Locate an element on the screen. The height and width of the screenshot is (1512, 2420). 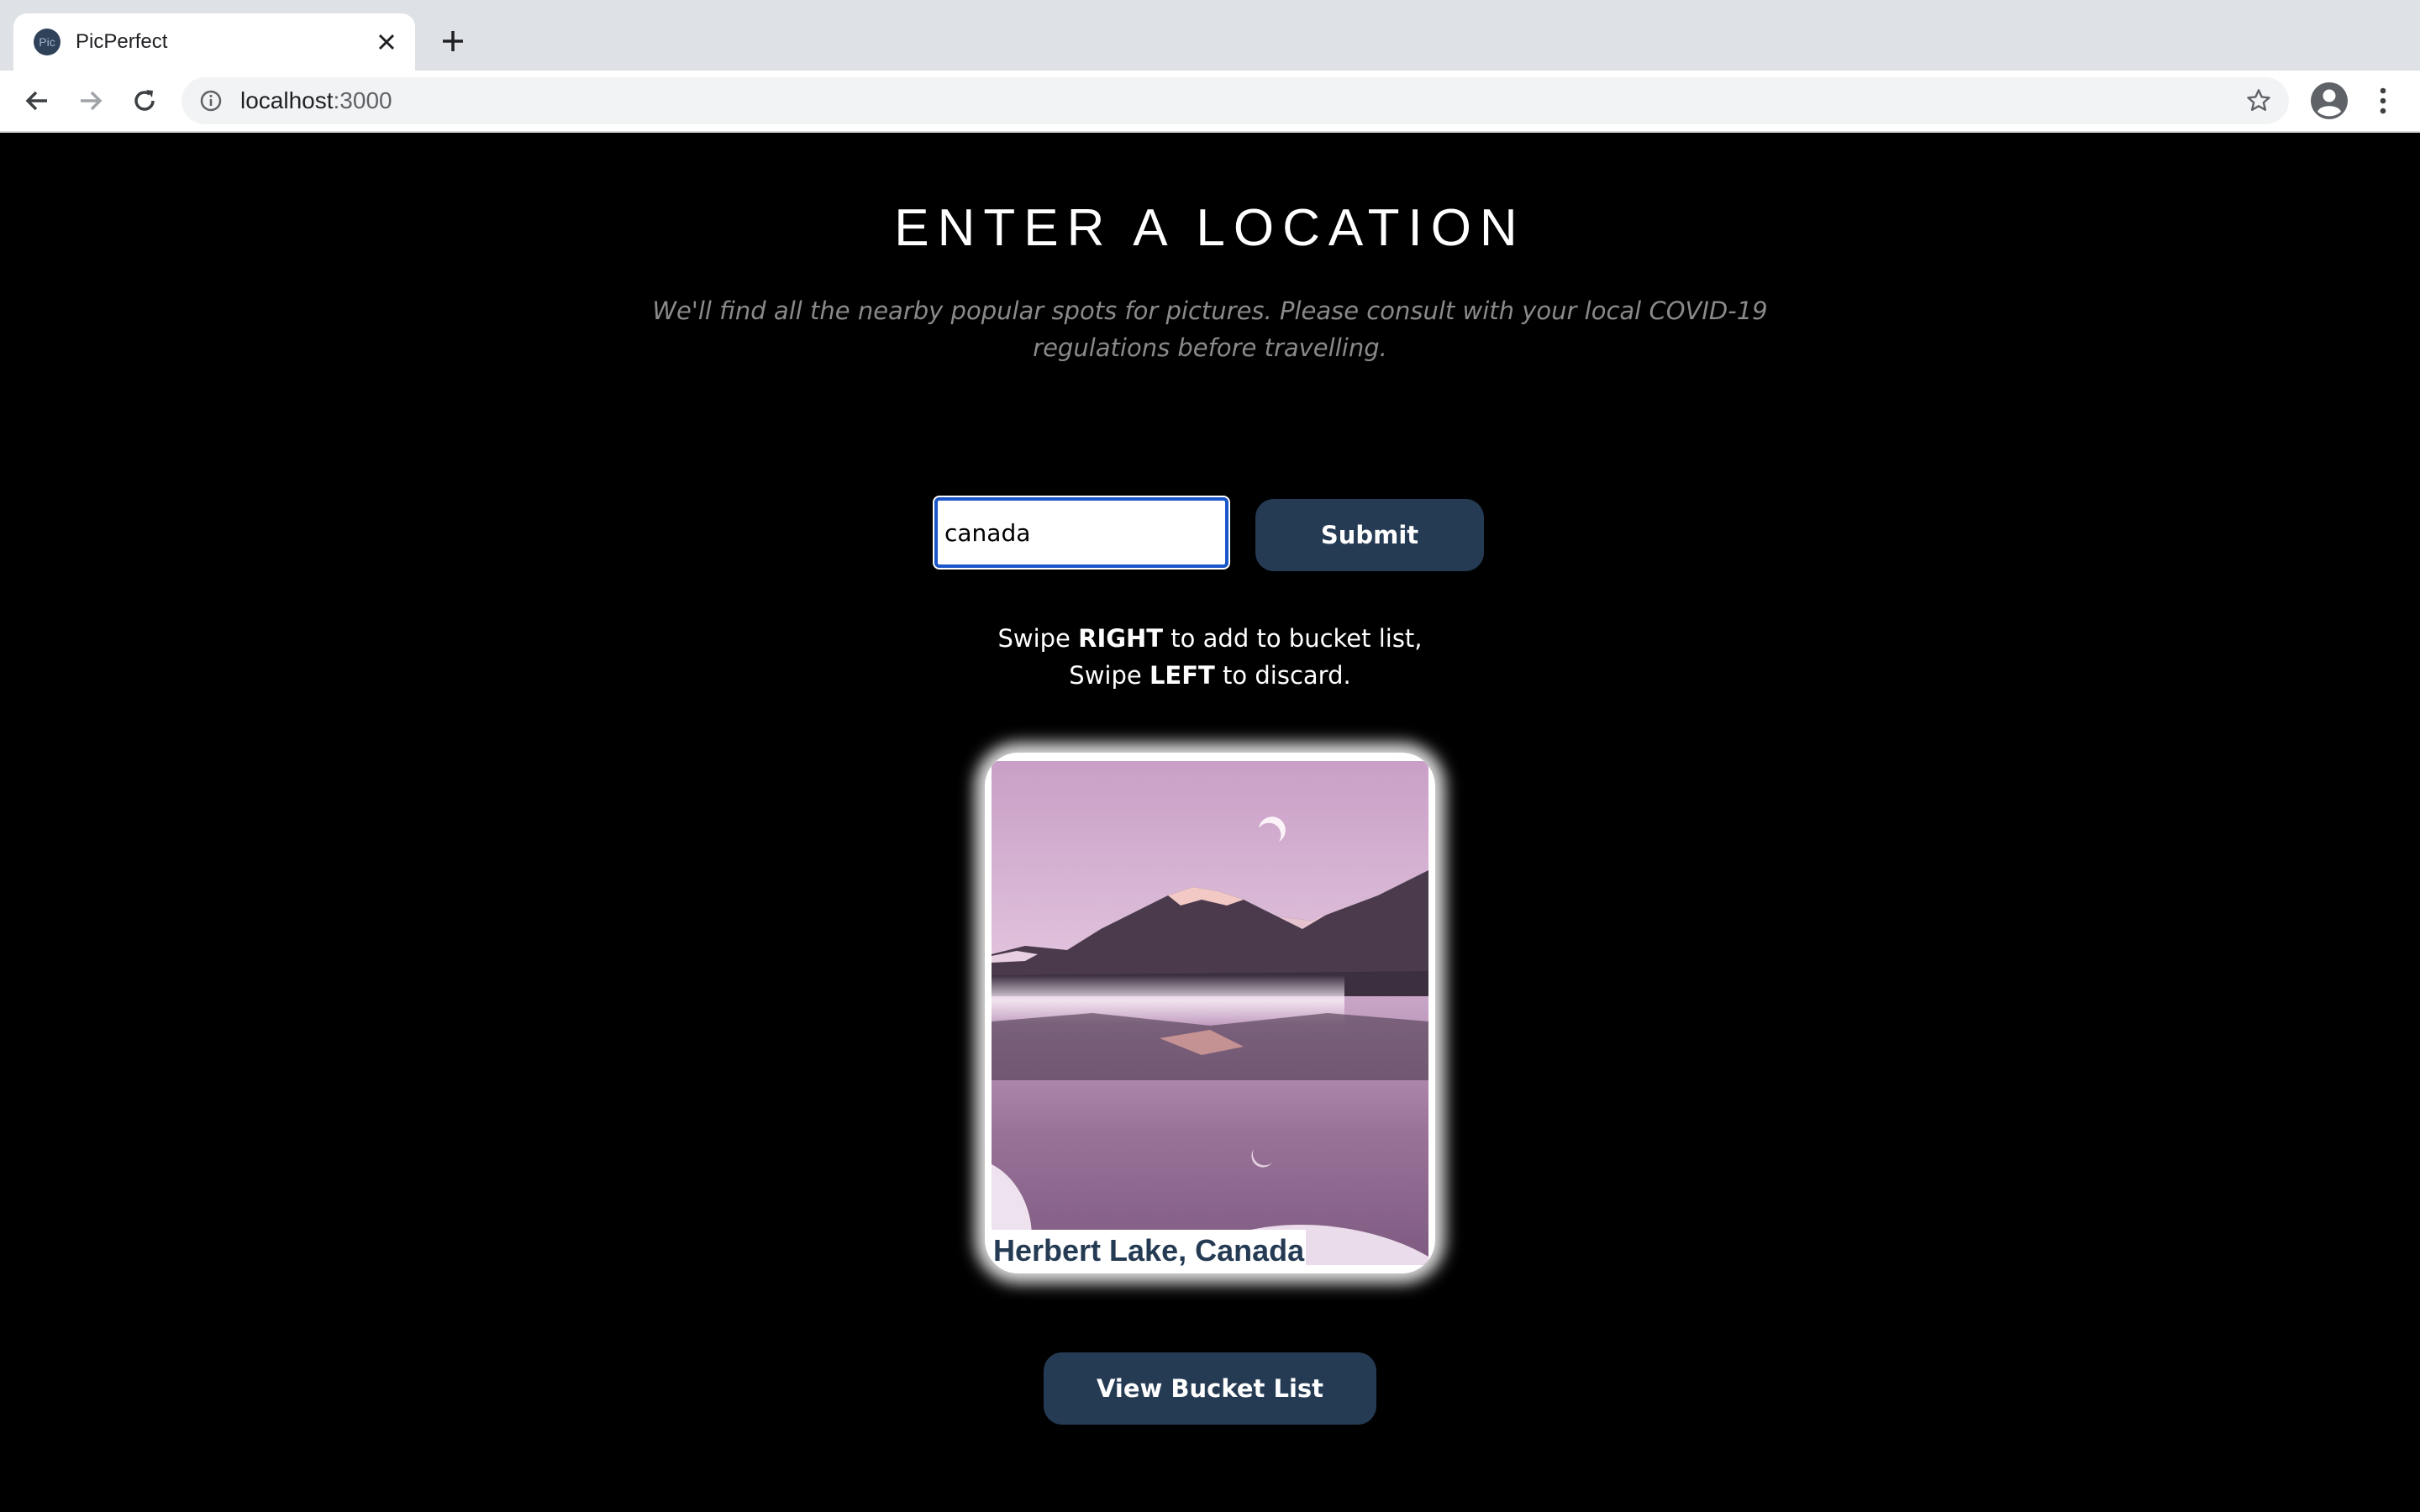
back-icon is located at coordinates (37, 101).